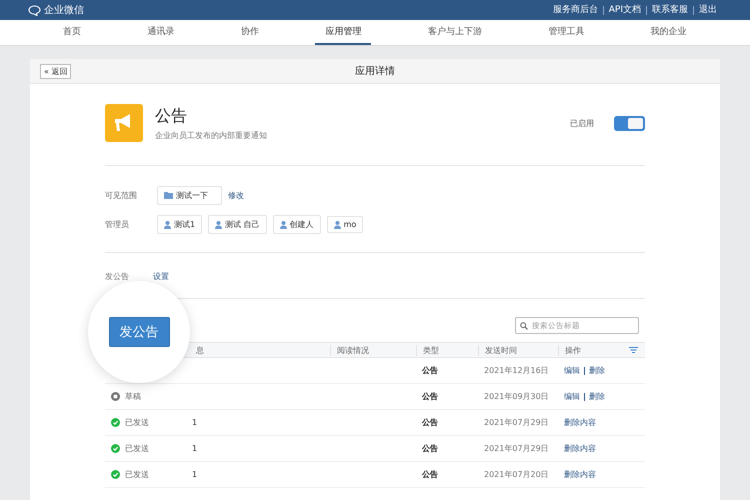 The image size is (750, 500). What do you see at coordinates (668, 32) in the screenshot?
I see `nav-tab: 我的企业` at bounding box center [668, 32].